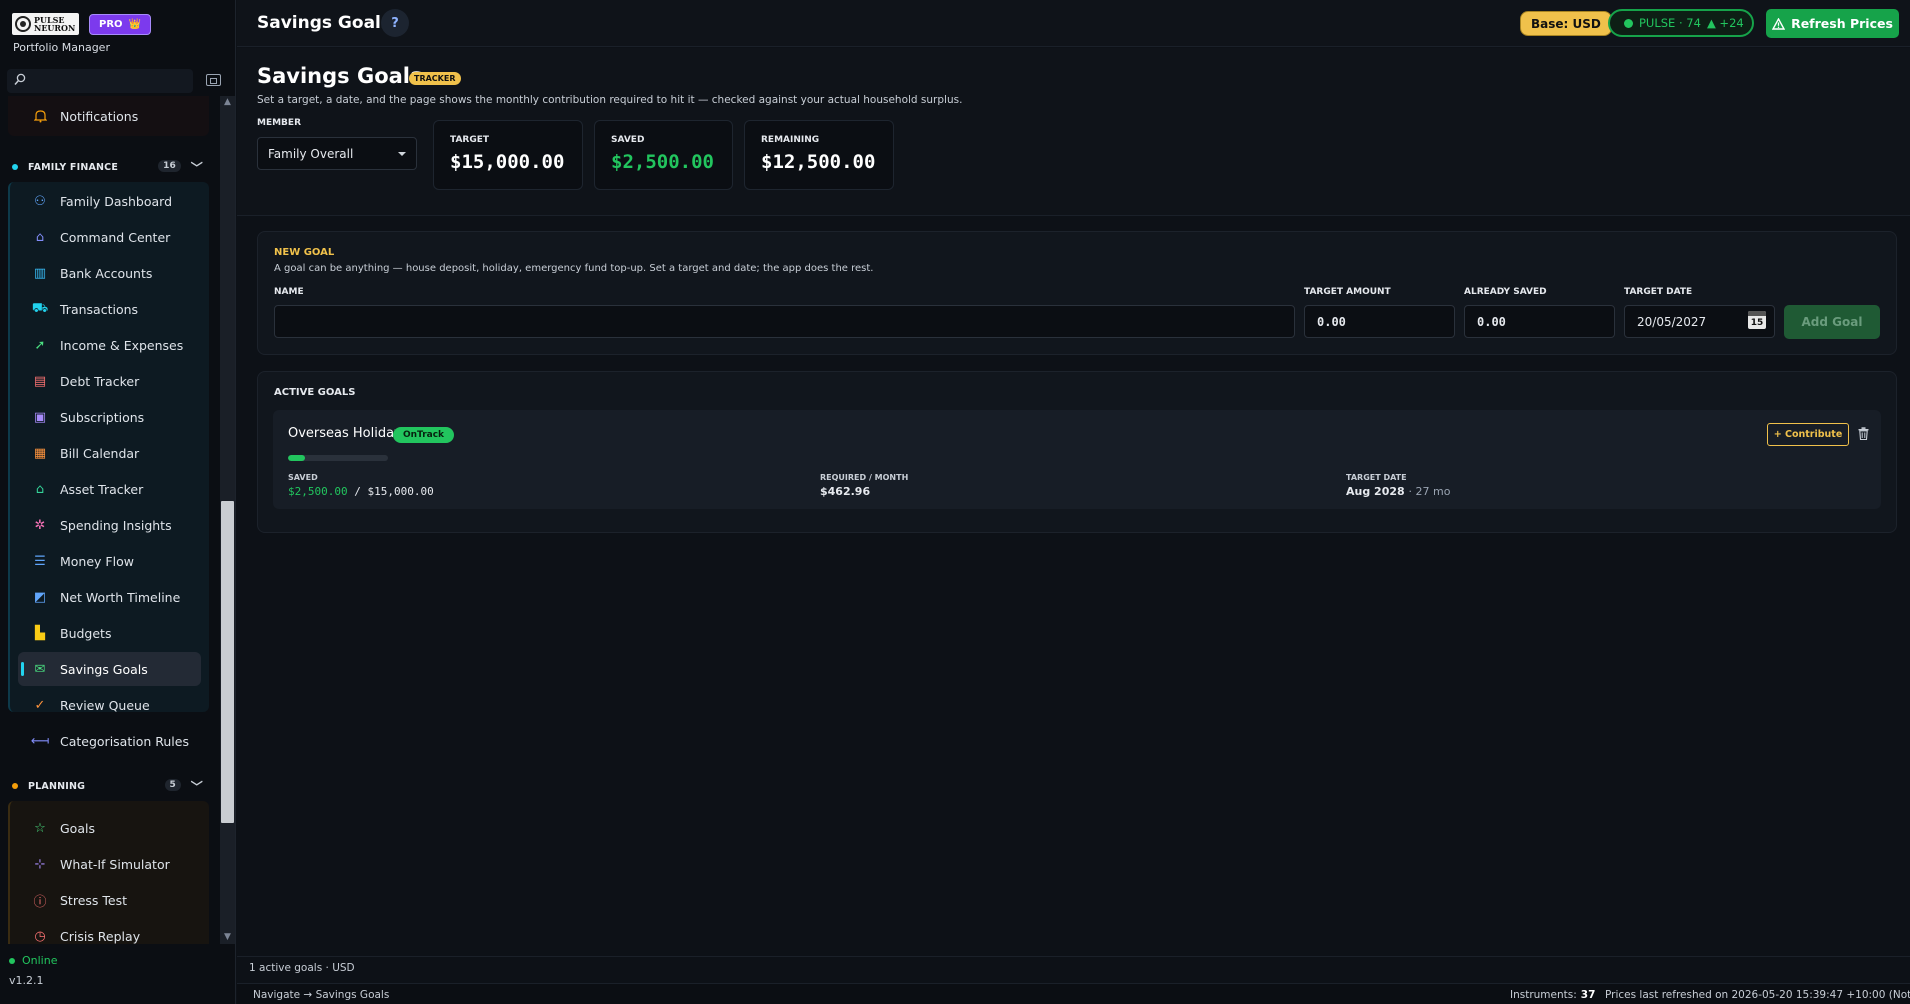 The image size is (1910, 1004). Describe the element at coordinates (40, 453) in the screenshot. I see `calendar-icon: ▦` at that location.